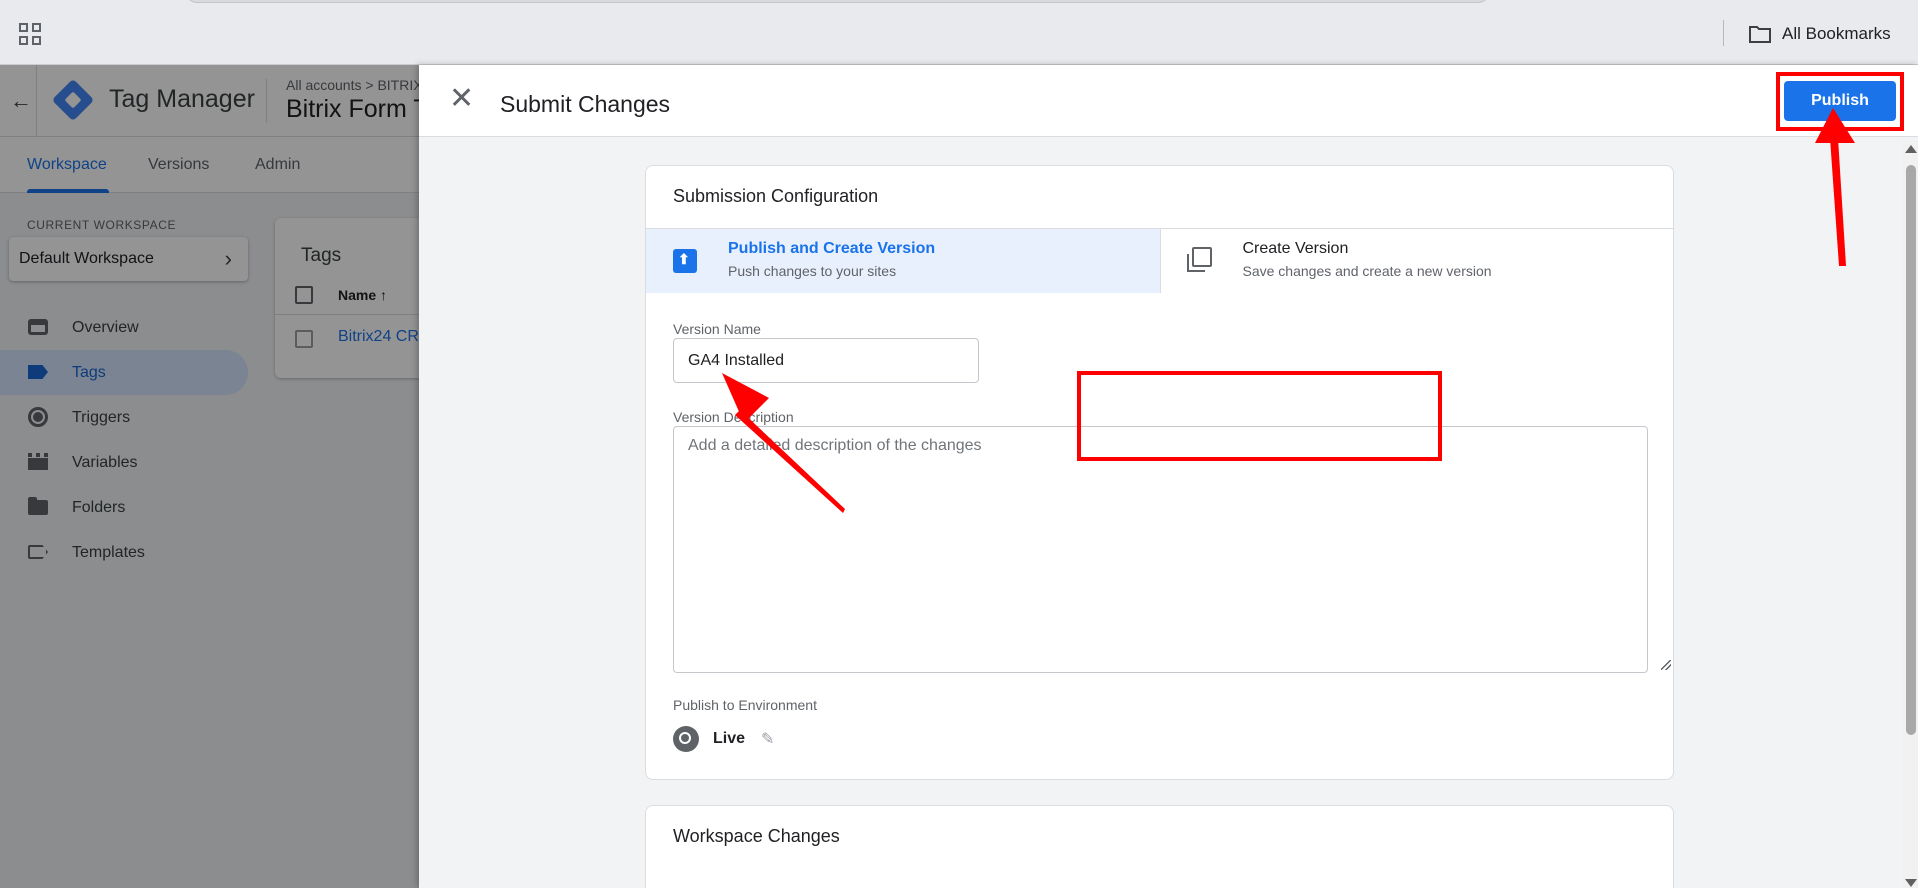 This screenshot has width=1918, height=888. I want to click on option-subtitle: Save changes and create a new version, so click(1367, 271).